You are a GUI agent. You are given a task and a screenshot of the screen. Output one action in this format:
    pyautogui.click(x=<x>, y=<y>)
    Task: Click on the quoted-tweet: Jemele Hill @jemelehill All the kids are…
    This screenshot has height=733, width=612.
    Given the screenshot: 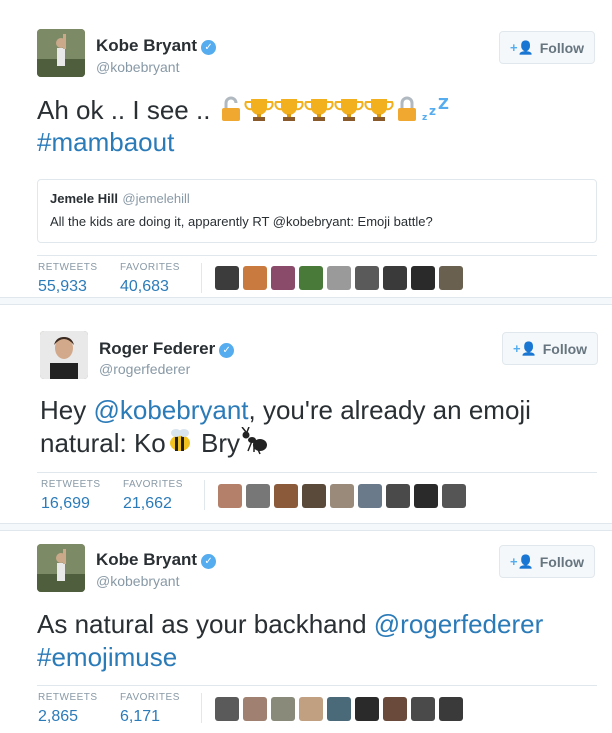 What is the action you would take?
    pyautogui.click(x=317, y=211)
    